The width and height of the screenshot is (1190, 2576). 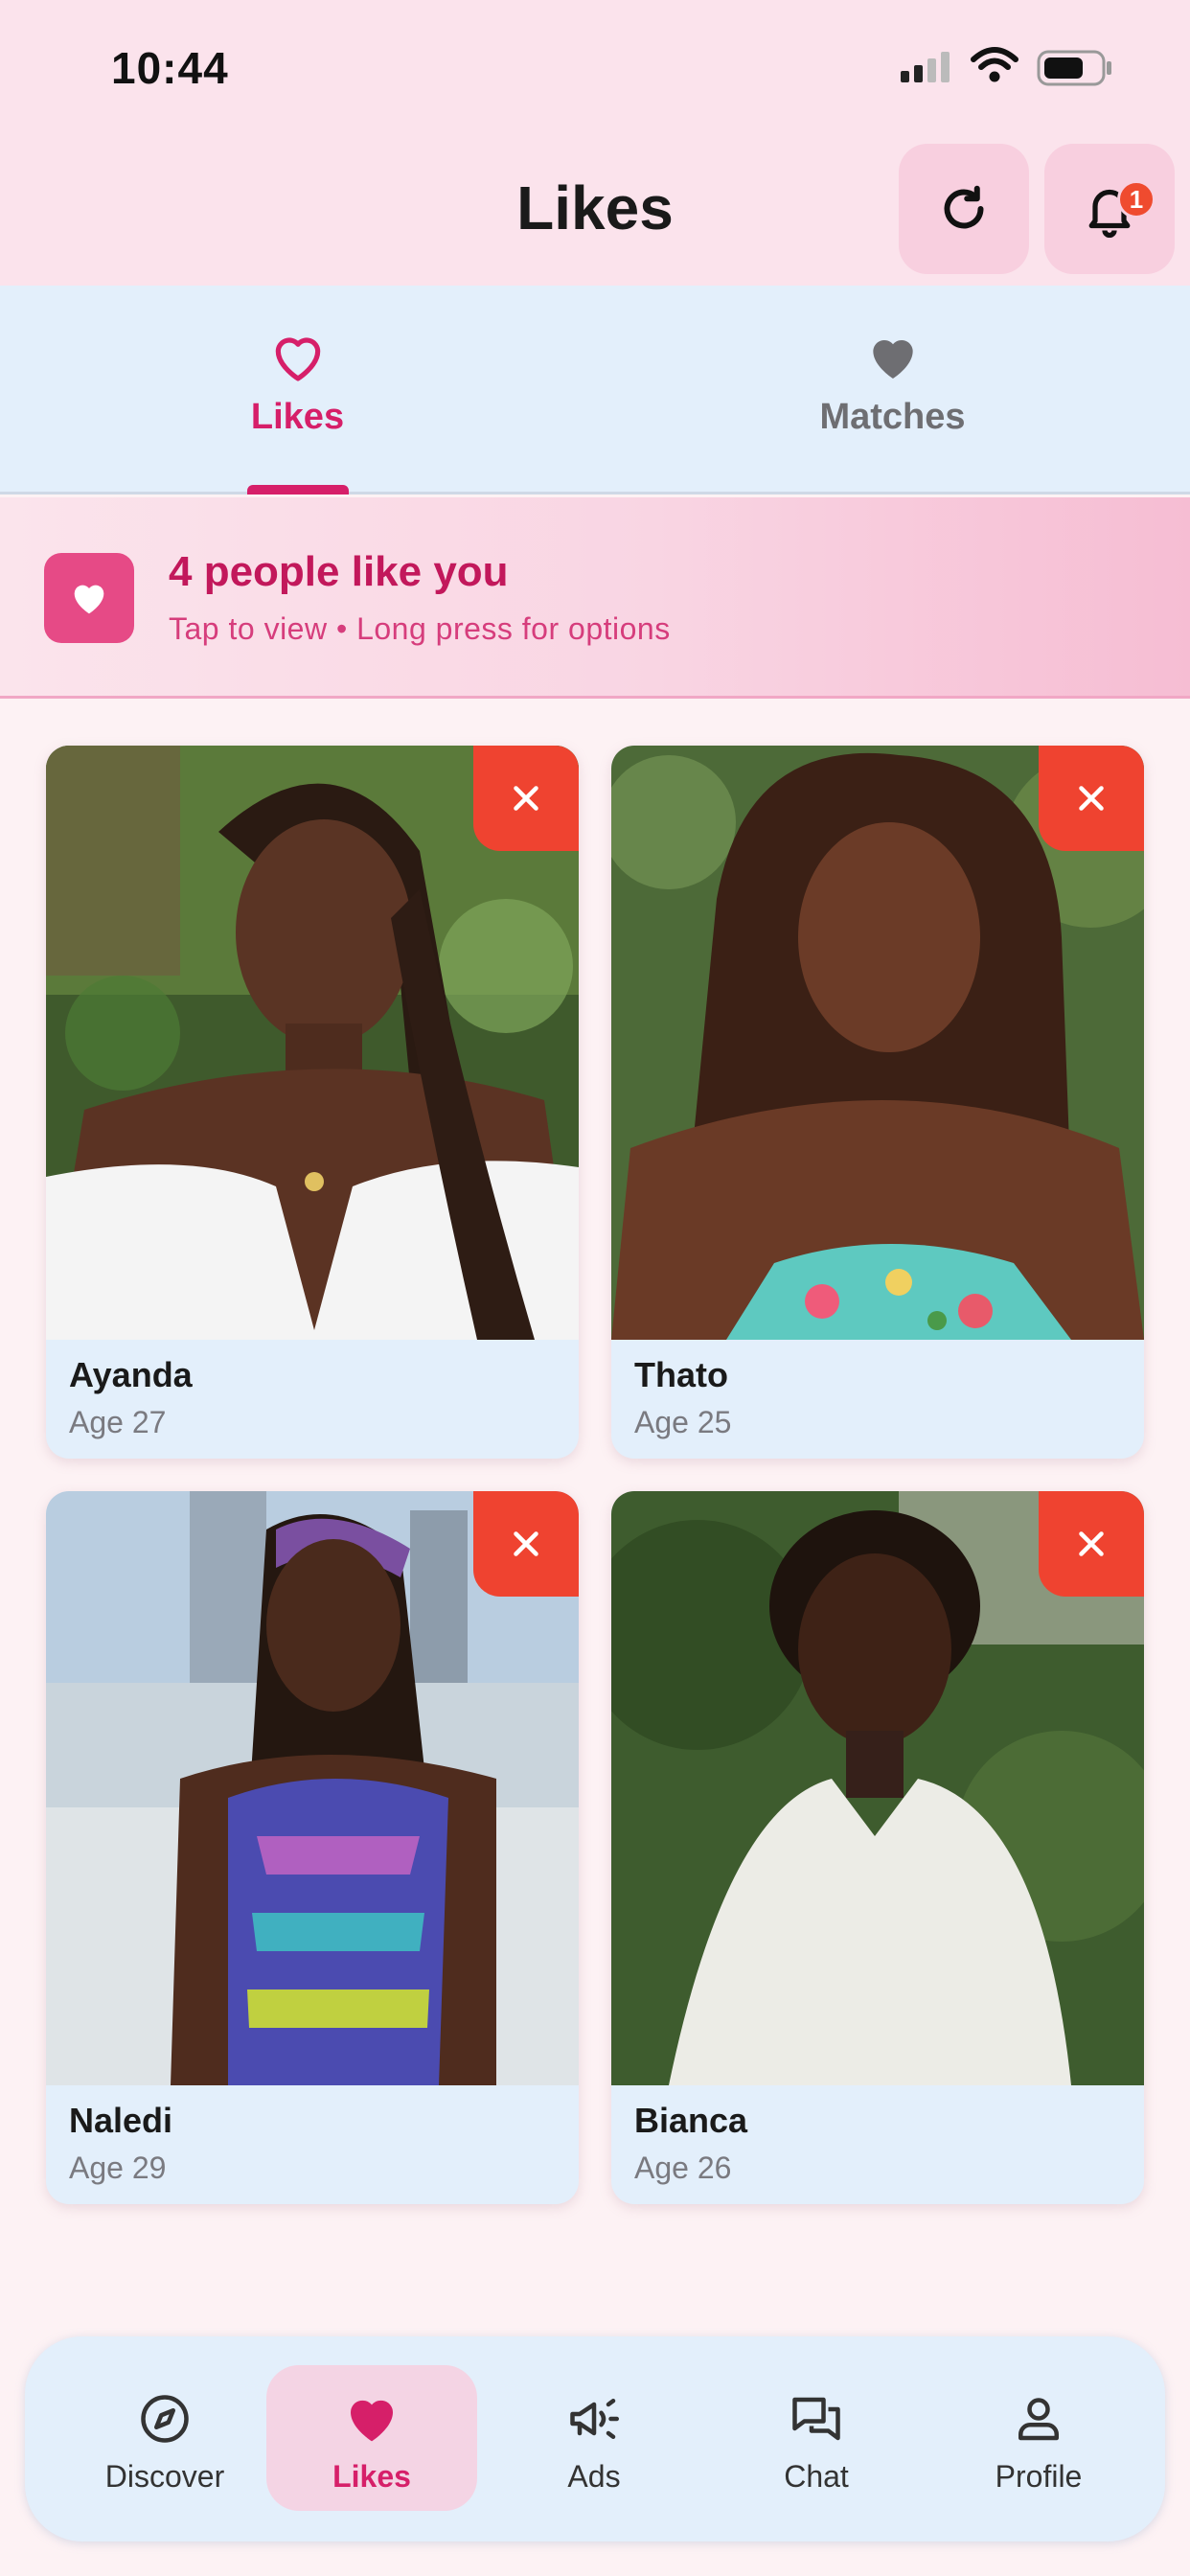 I want to click on refresh-icon, so click(x=964, y=207).